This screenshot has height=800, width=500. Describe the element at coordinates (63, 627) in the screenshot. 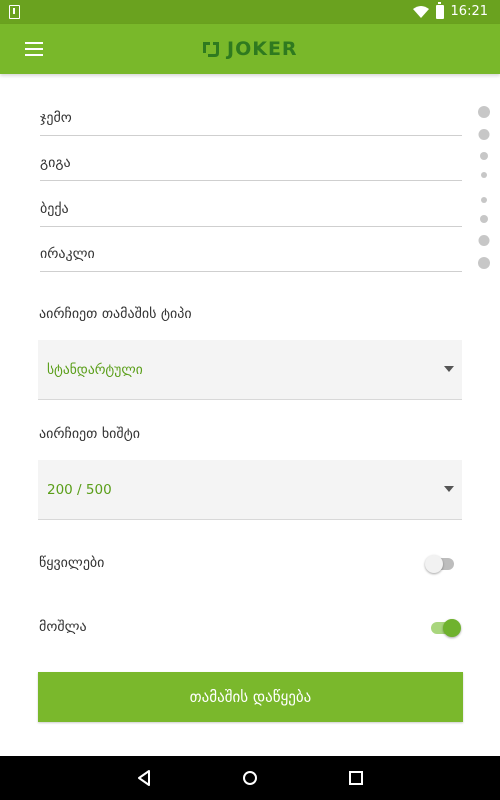

I see `erase-toggle-label: მოშლა` at that location.